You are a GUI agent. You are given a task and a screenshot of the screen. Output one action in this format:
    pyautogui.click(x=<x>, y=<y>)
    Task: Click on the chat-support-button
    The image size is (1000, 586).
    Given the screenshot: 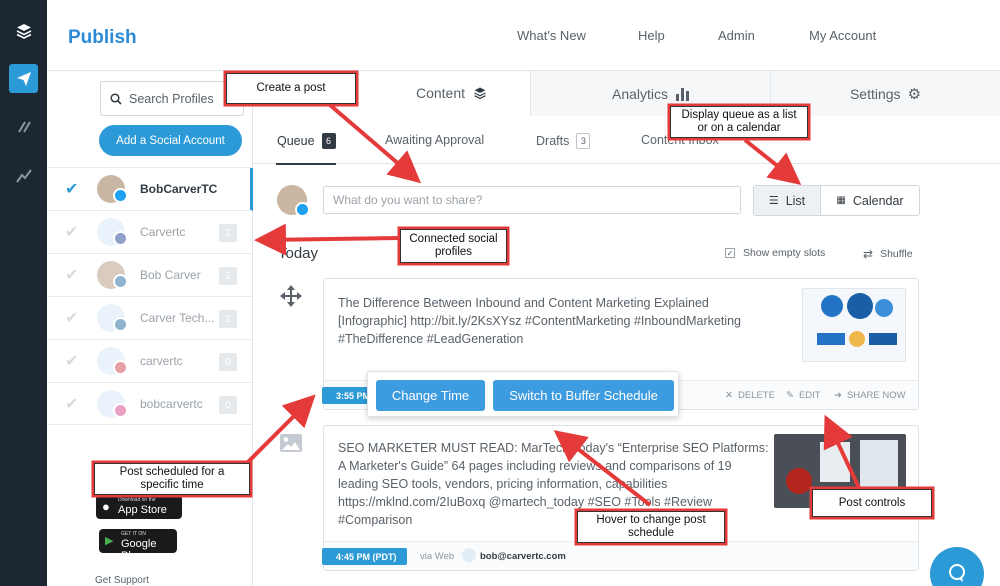 What is the action you would take?
    pyautogui.click(x=957, y=566)
    